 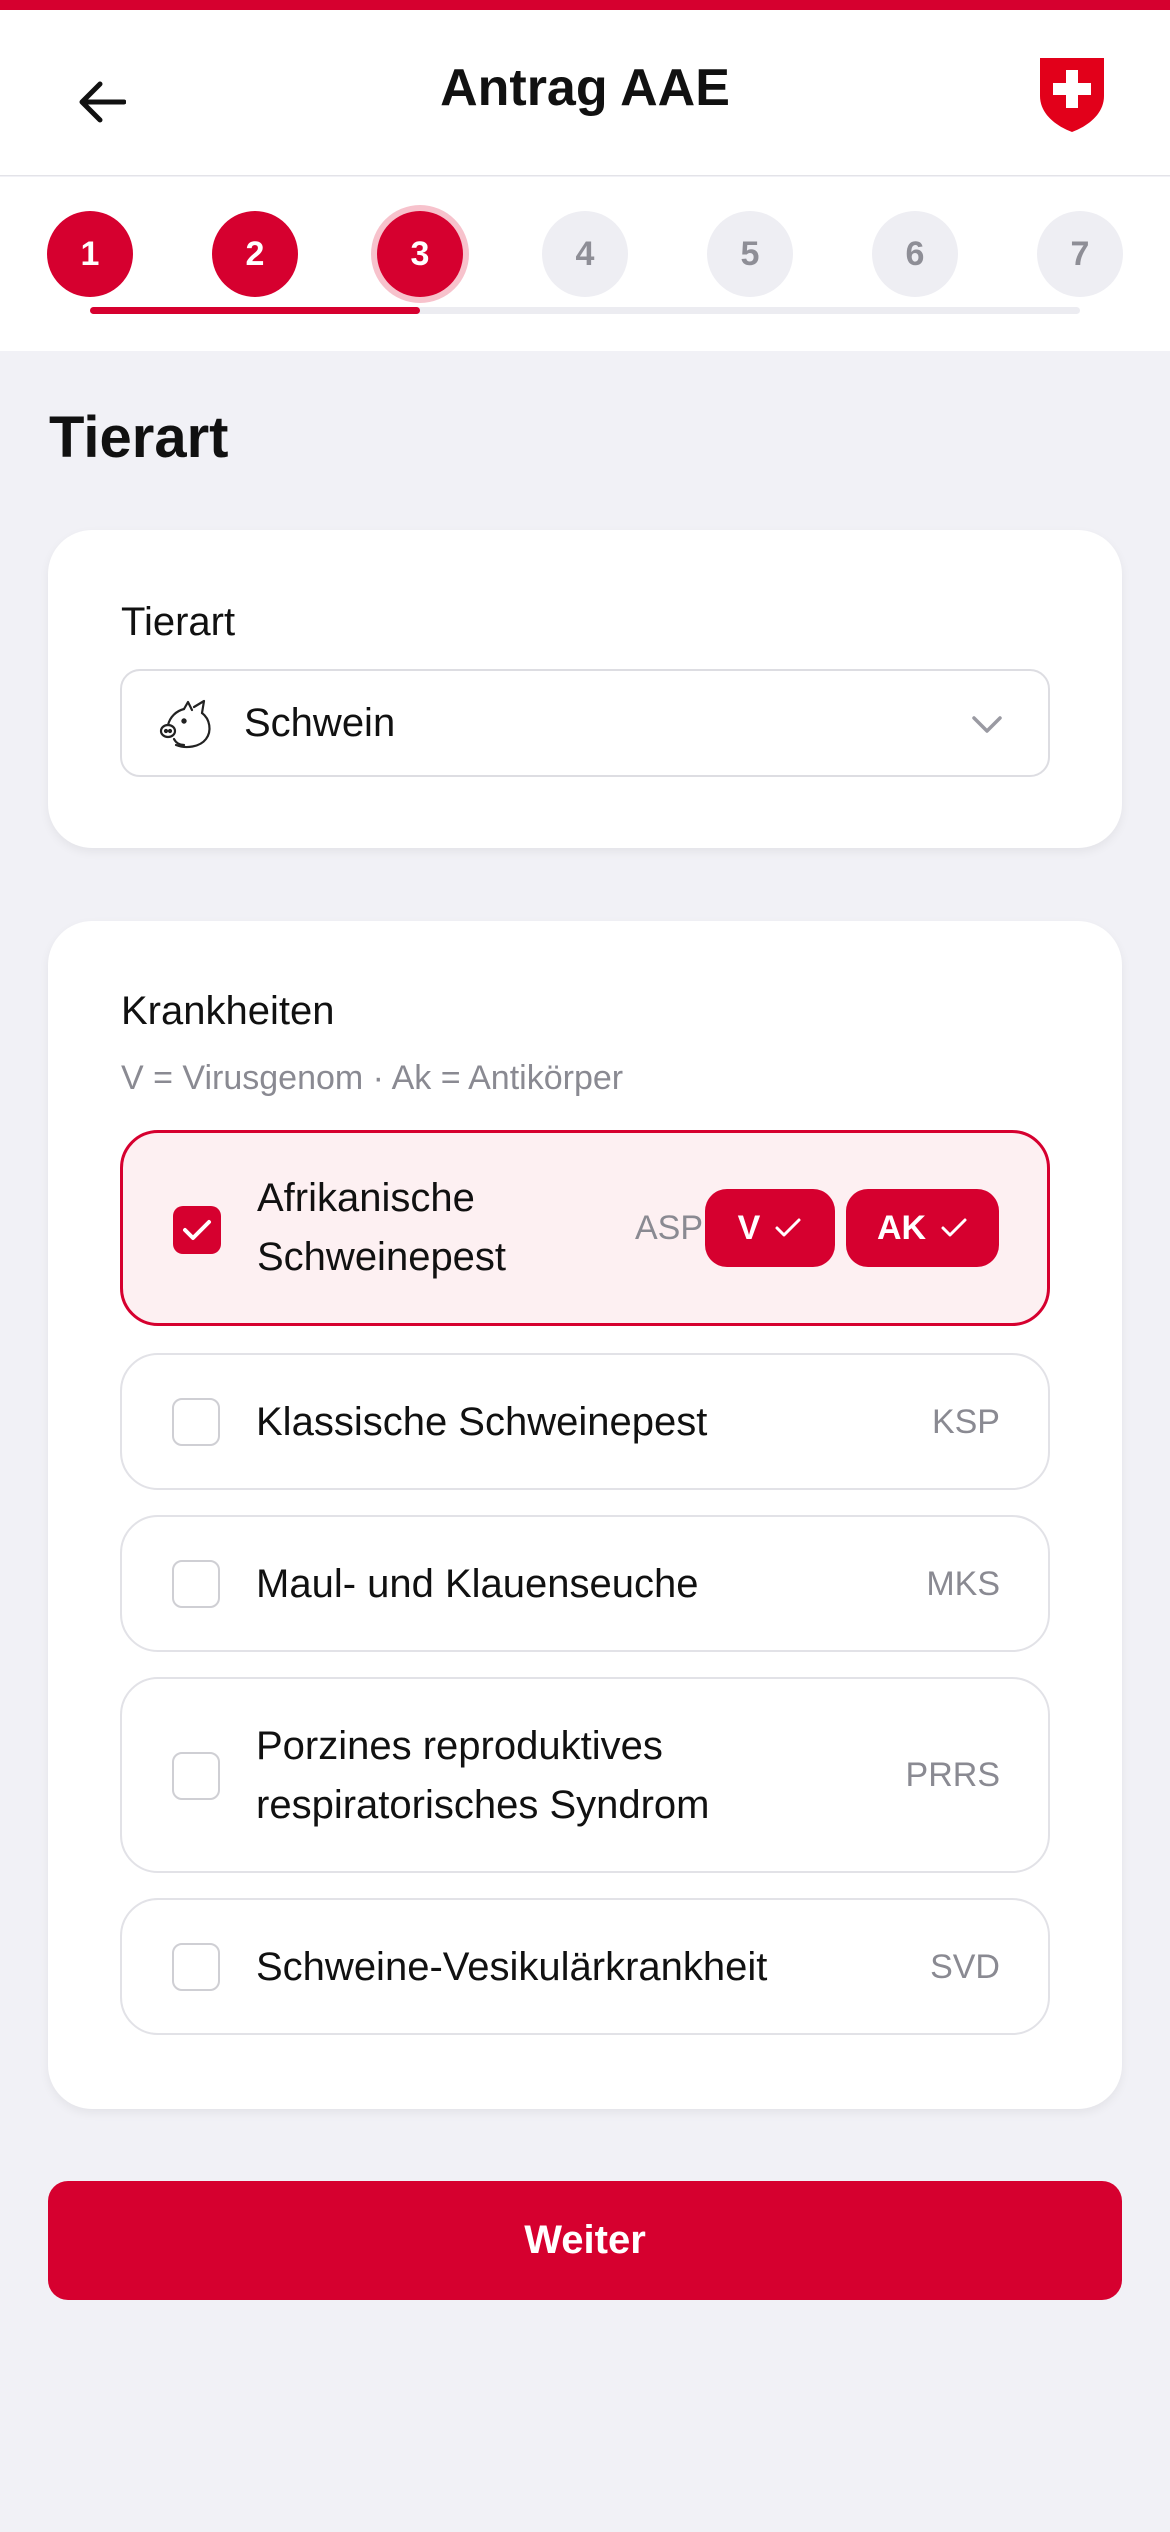 I want to click on diseases-legend: V = Virusgenom · Ak = Antikörper, so click(x=372, y=1078).